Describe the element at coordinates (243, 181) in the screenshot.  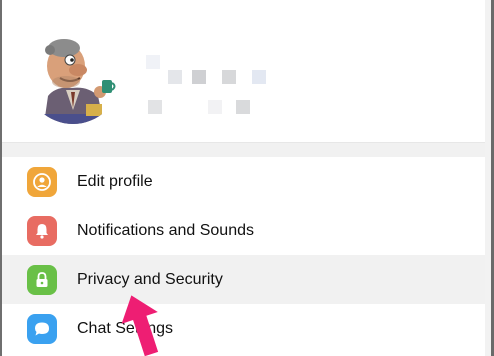
I see `menu-item-edit-profile: Edit profile` at that location.